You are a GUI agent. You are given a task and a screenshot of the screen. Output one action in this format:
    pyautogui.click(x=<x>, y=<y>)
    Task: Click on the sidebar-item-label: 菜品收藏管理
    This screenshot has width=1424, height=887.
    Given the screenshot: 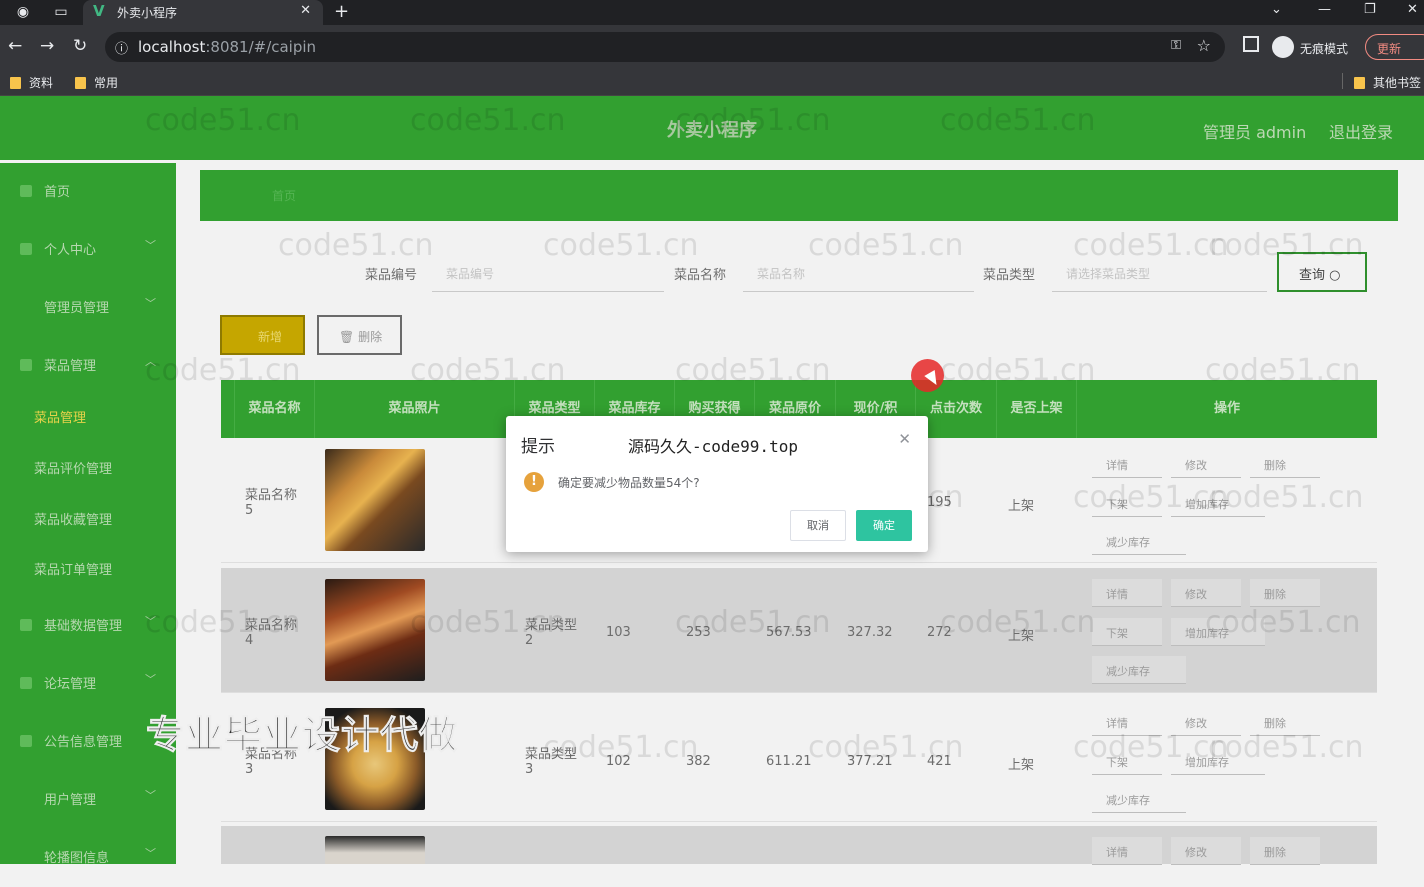 What is the action you would take?
    pyautogui.click(x=73, y=520)
    